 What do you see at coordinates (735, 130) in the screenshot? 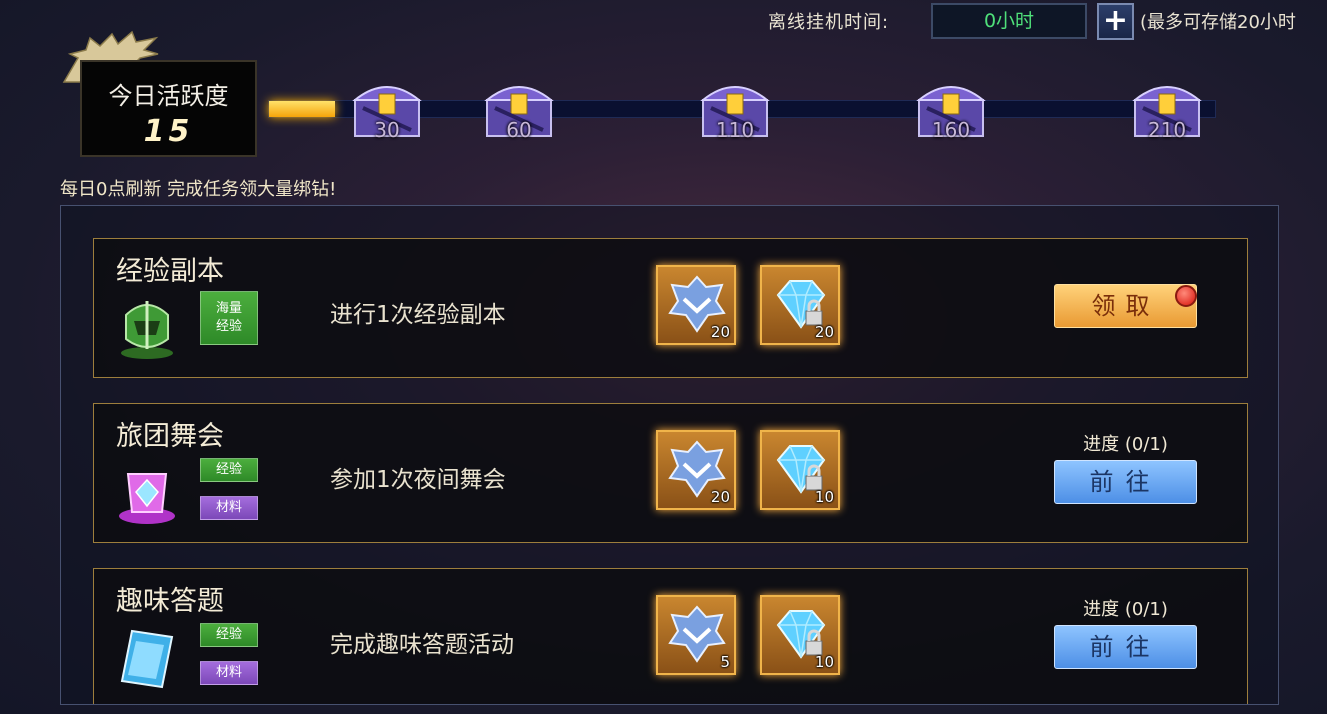
I see `chest-threshold: 110` at bounding box center [735, 130].